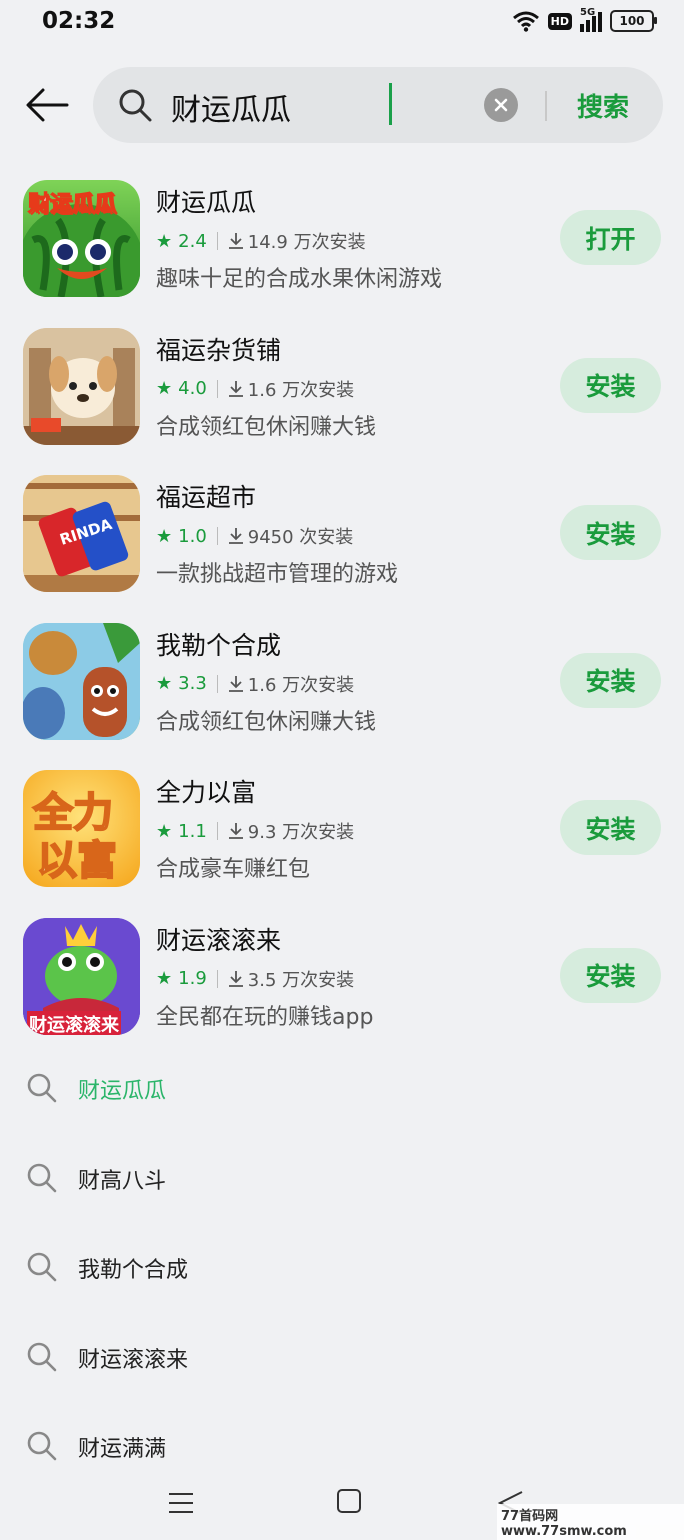 Image resolution: width=684 pixels, height=1540 pixels. I want to click on menu-icon, so click(181, 1503).